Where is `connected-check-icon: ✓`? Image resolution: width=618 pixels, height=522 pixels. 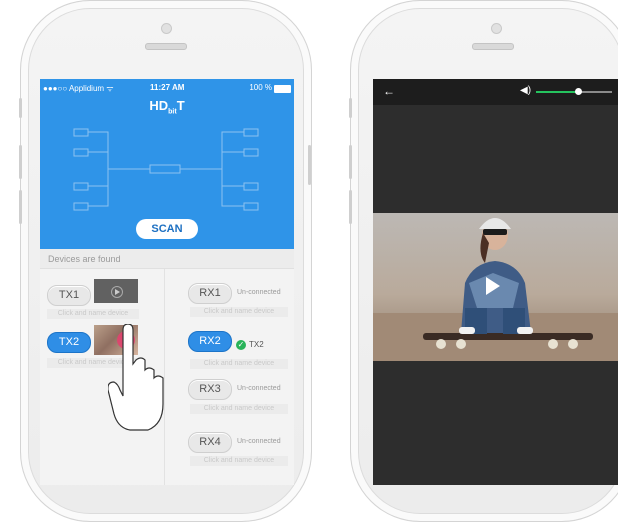 connected-check-icon: ✓ is located at coordinates (241, 345).